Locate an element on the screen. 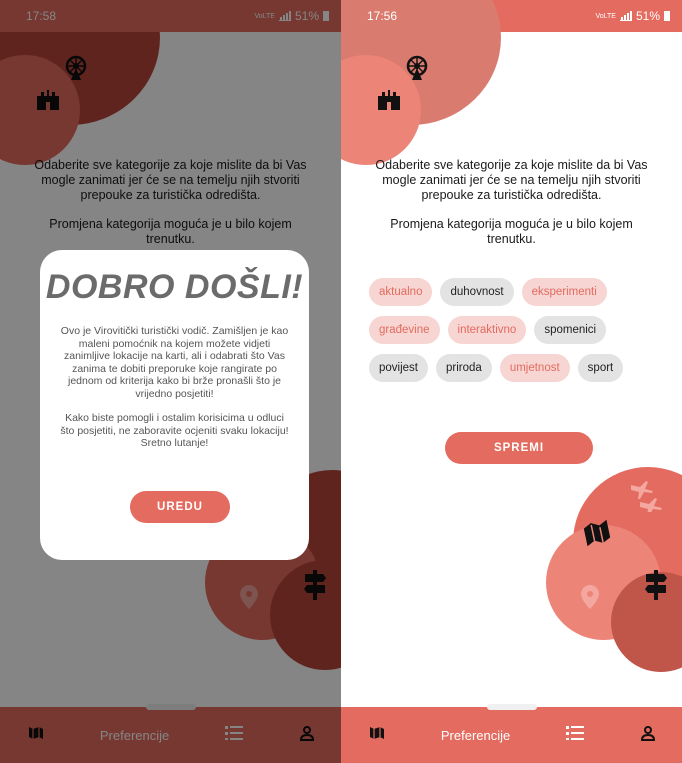 Image resolution: width=682 pixels, height=763 pixels. status-bar: 17:56 VoLTE 51% is located at coordinates (511, 16).